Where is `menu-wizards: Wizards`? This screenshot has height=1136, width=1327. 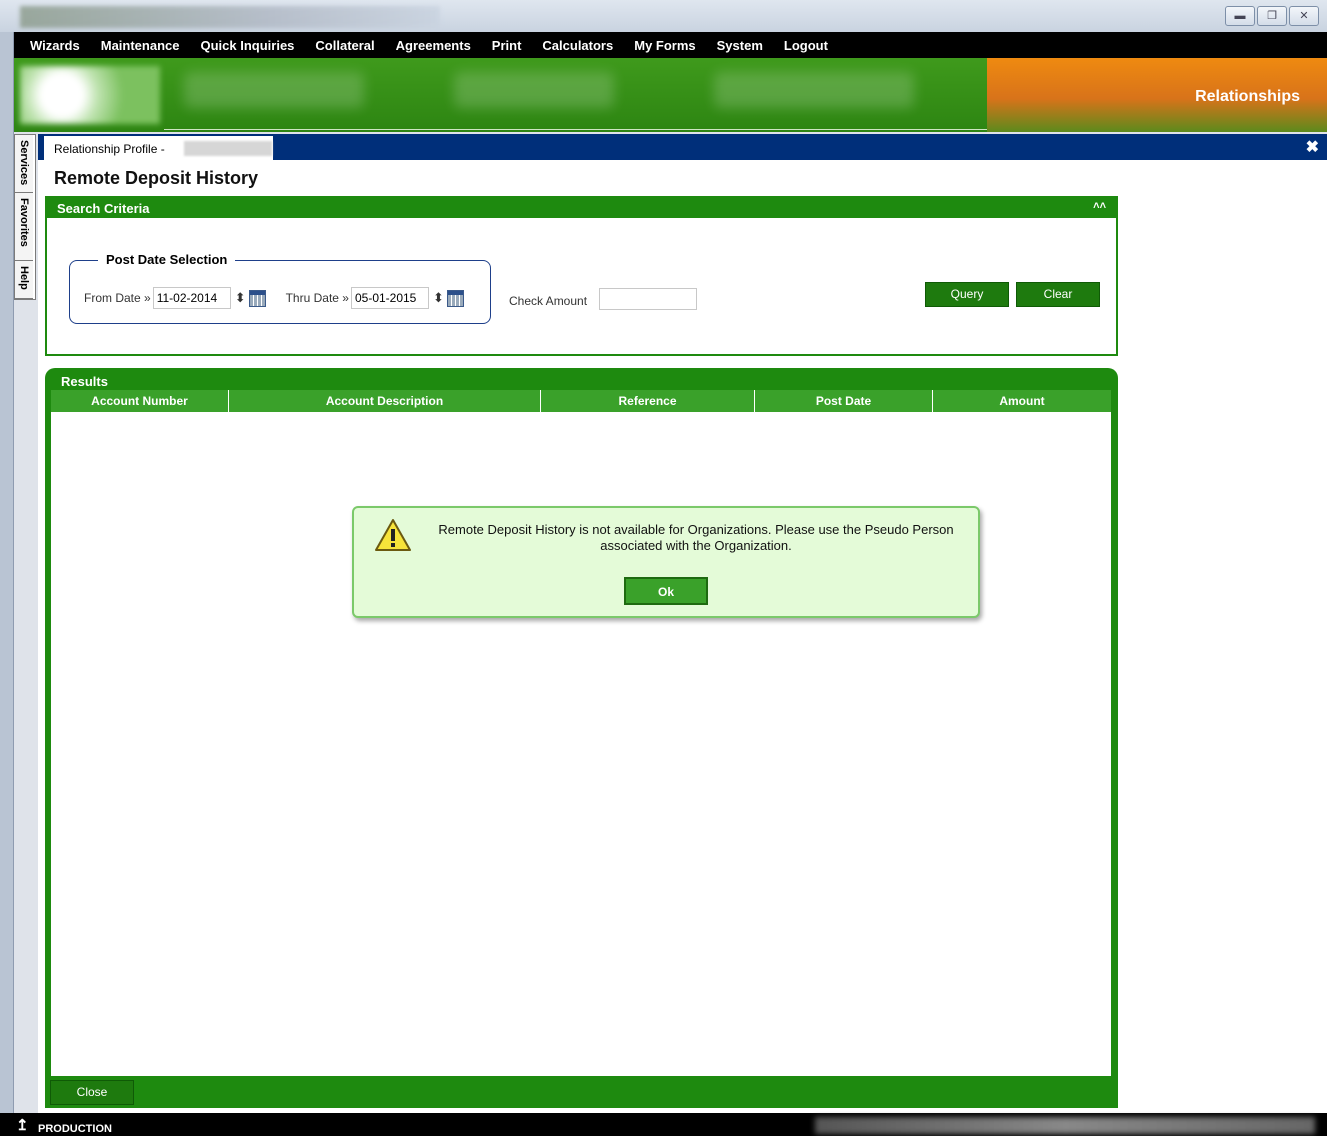
menu-wizards: Wizards is located at coordinates (55, 45).